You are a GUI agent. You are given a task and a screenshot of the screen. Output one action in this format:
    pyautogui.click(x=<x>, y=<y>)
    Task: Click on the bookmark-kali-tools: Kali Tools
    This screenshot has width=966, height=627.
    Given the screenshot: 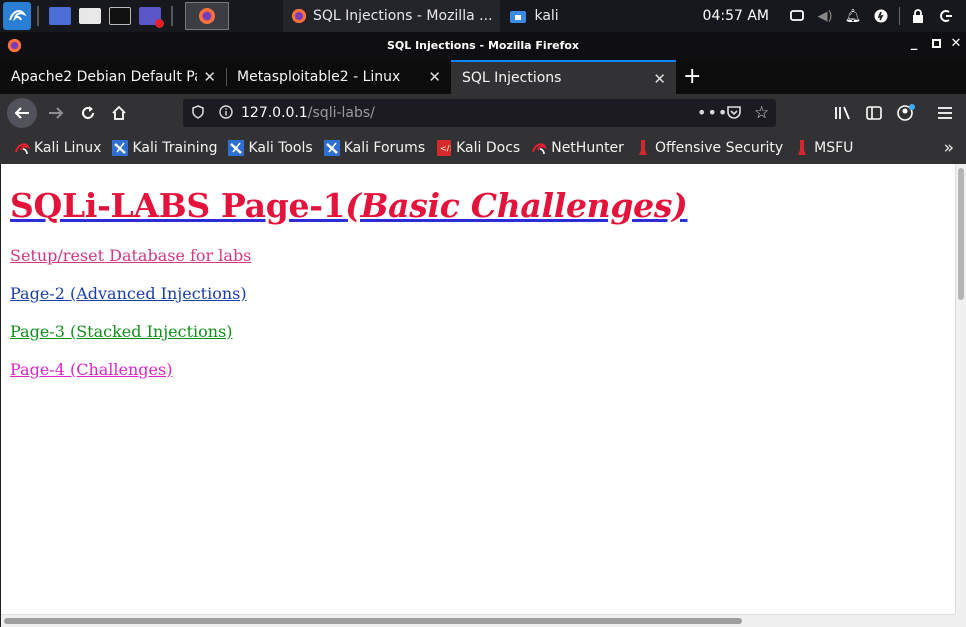 What is the action you would take?
    pyautogui.click(x=270, y=148)
    